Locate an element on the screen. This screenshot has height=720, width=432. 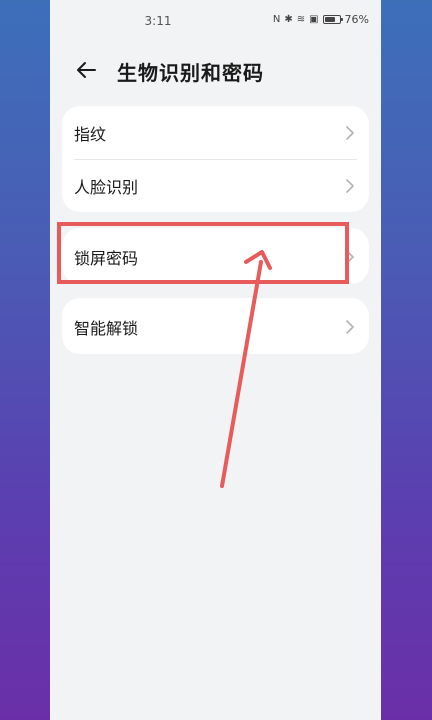
bluetooth-icon: ✱ is located at coordinates (288, 19).